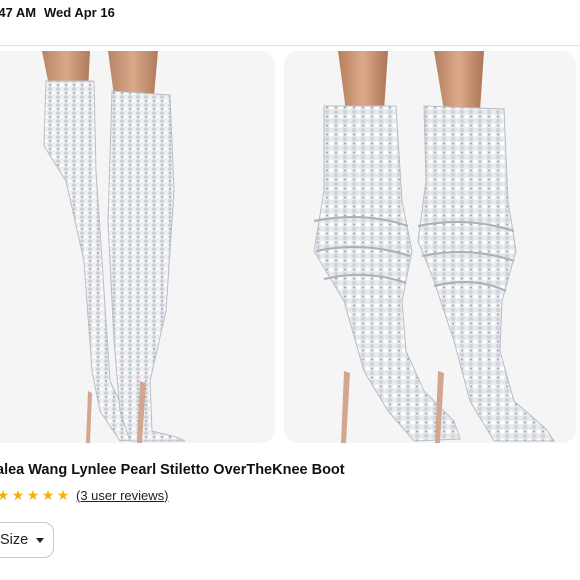  I want to click on user-reviews-link: (3 user reviews), so click(122, 495).